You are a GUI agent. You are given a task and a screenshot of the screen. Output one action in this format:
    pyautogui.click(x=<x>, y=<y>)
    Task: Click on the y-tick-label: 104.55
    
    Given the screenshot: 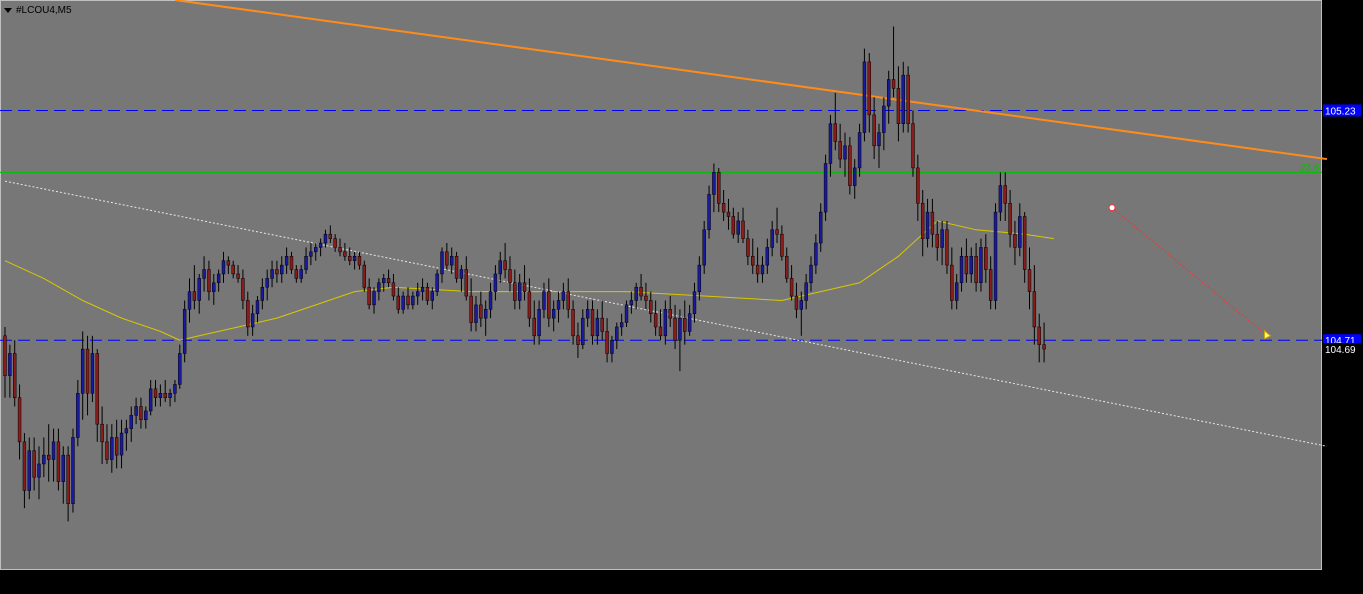 What is the action you would take?
    pyautogui.click(x=1343, y=412)
    